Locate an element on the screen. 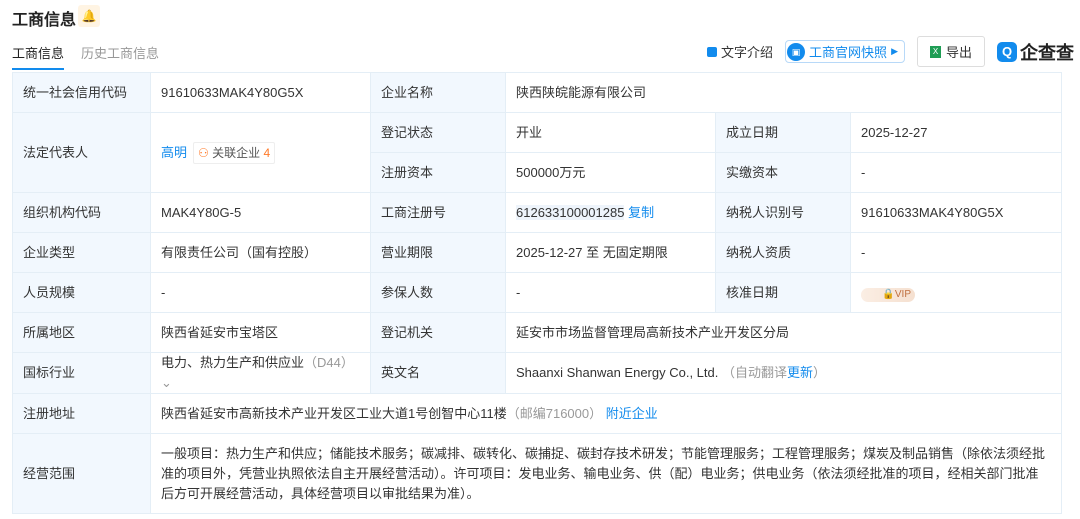  update-link: 更新 is located at coordinates (800, 372).